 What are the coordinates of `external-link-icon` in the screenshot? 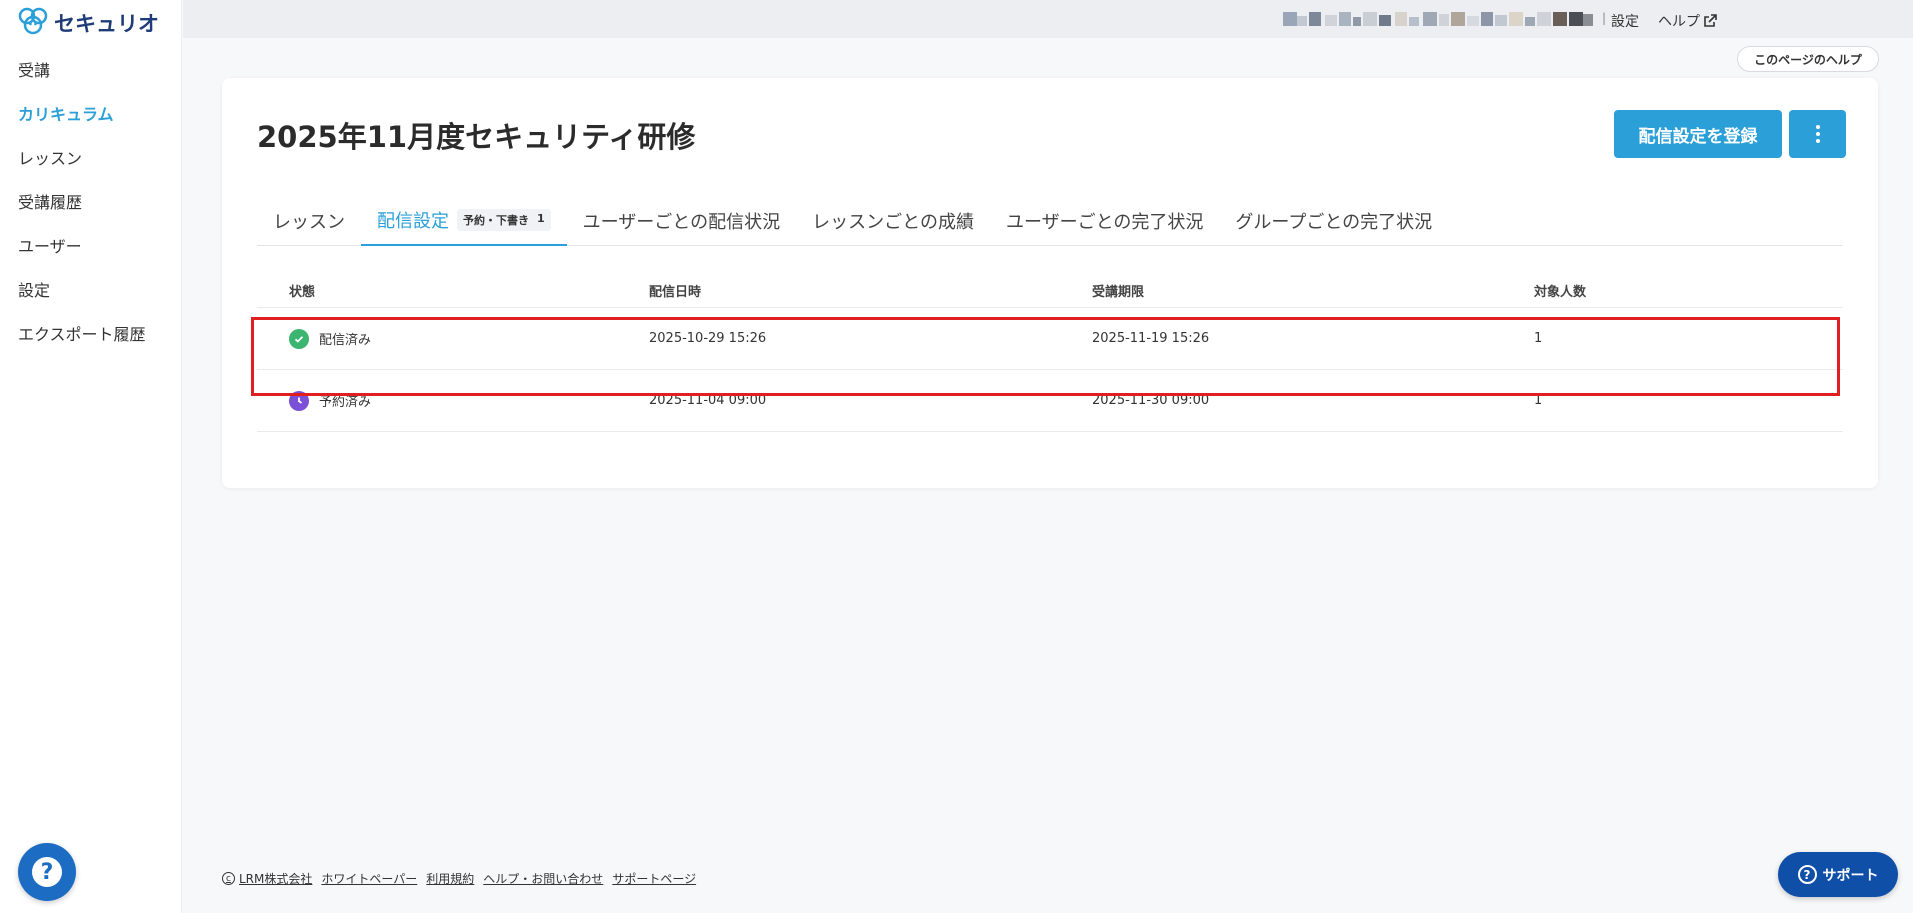 It's located at (1710, 21).